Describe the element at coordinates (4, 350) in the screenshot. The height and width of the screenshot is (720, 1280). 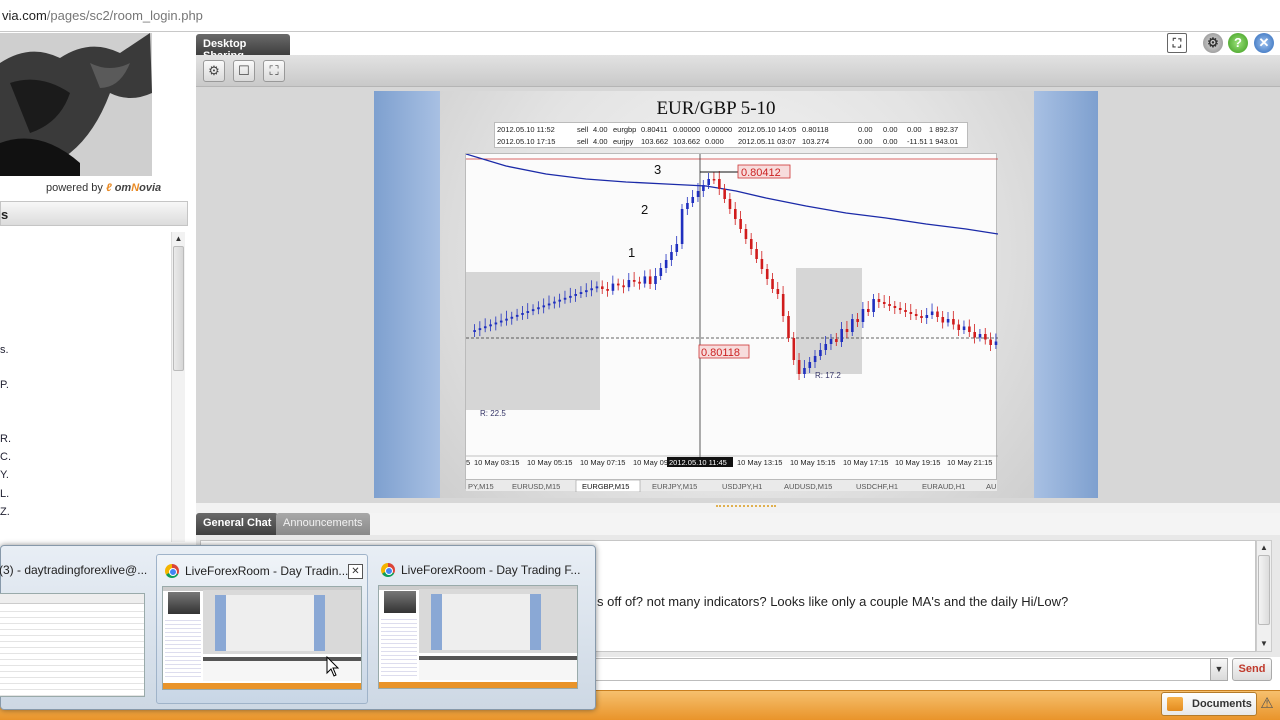
I see `list-item: s.` at that location.